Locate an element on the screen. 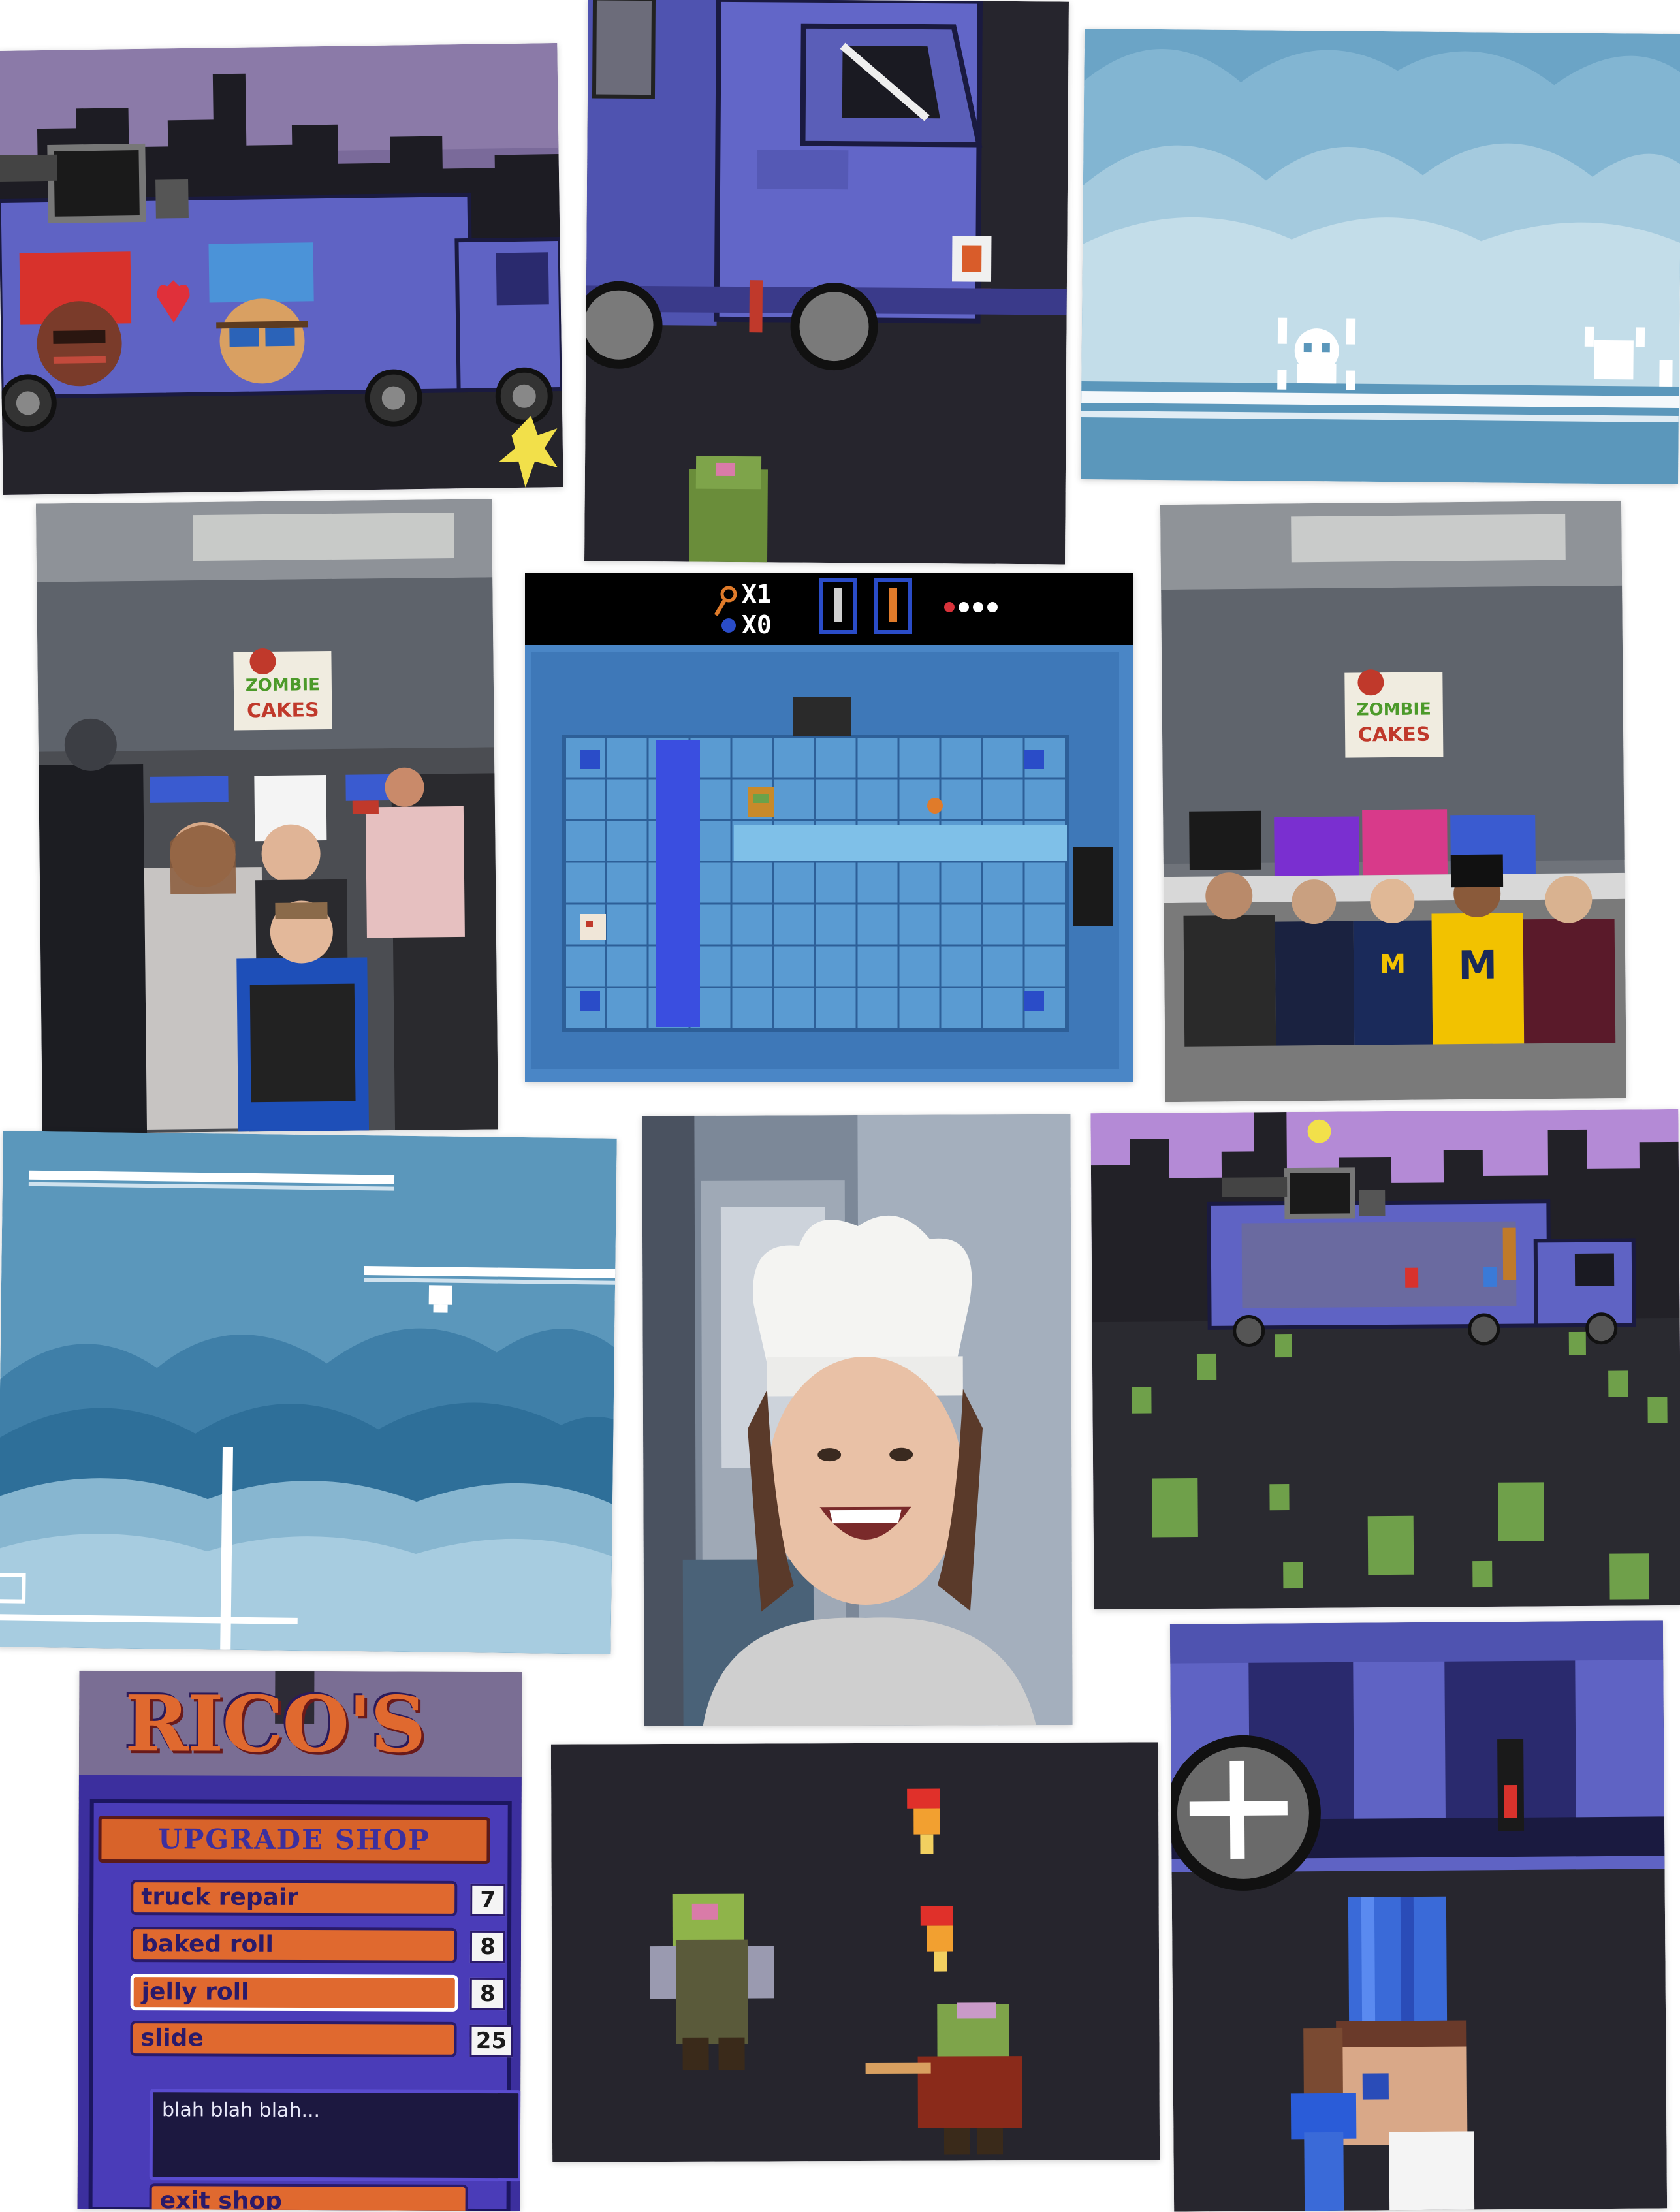 This screenshot has width=1680, height=2212. truck-closeup-tile is located at coordinates (827, 282).